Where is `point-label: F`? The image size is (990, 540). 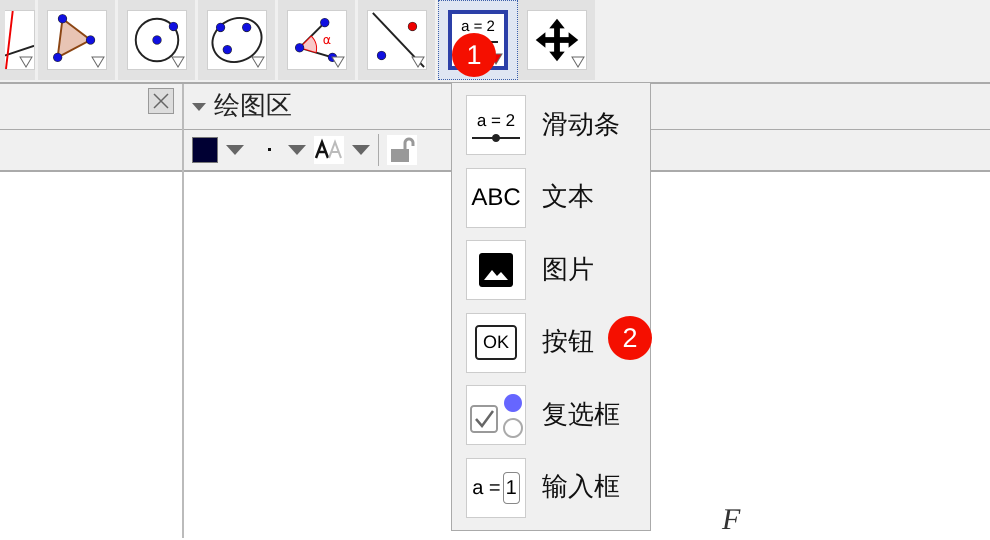
point-label: F is located at coordinates (731, 520).